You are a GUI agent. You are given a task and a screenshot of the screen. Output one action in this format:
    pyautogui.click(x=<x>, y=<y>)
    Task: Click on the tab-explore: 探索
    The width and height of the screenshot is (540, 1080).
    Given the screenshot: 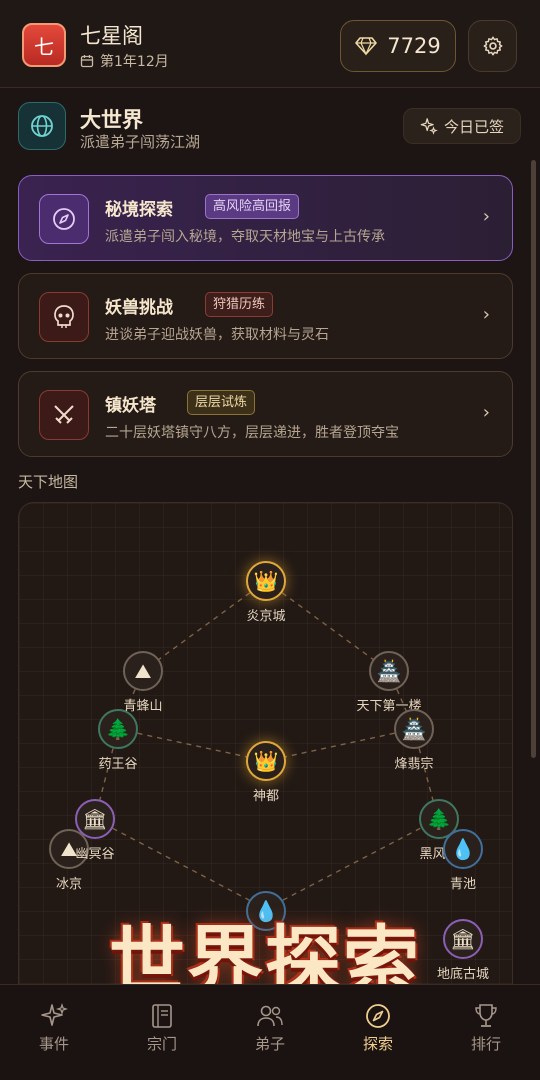 What is the action you would take?
    pyautogui.click(x=378, y=1032)
    